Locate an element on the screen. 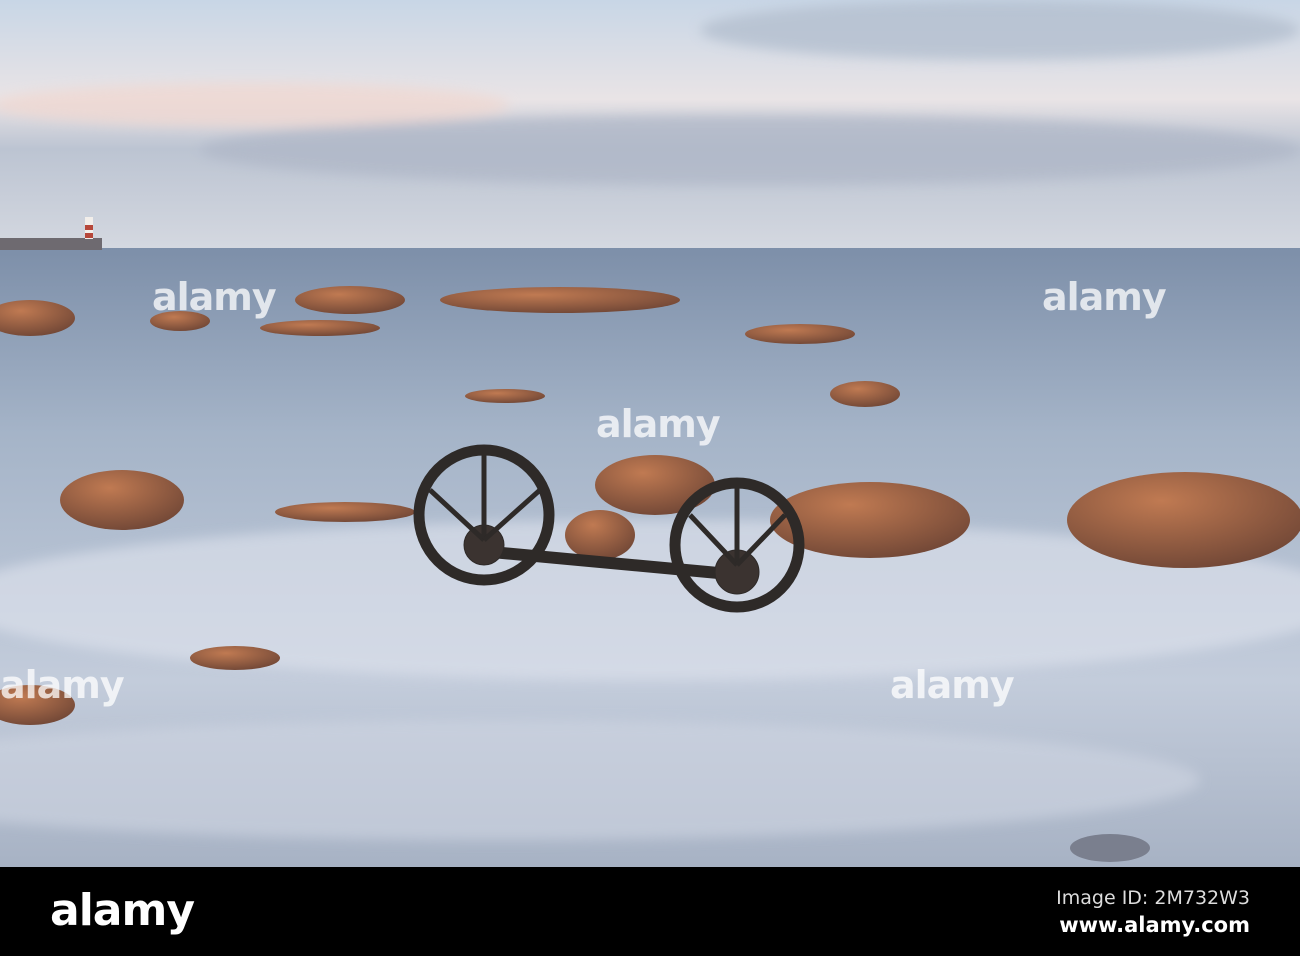  image-id: Image ID: 2M732W3 is located at coordinates (1153, 898).